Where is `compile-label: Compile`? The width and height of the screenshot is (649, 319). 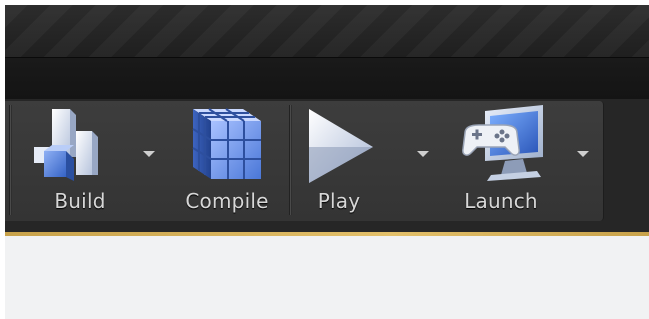 compile-label: Compile is located at coordinates (227, 201).